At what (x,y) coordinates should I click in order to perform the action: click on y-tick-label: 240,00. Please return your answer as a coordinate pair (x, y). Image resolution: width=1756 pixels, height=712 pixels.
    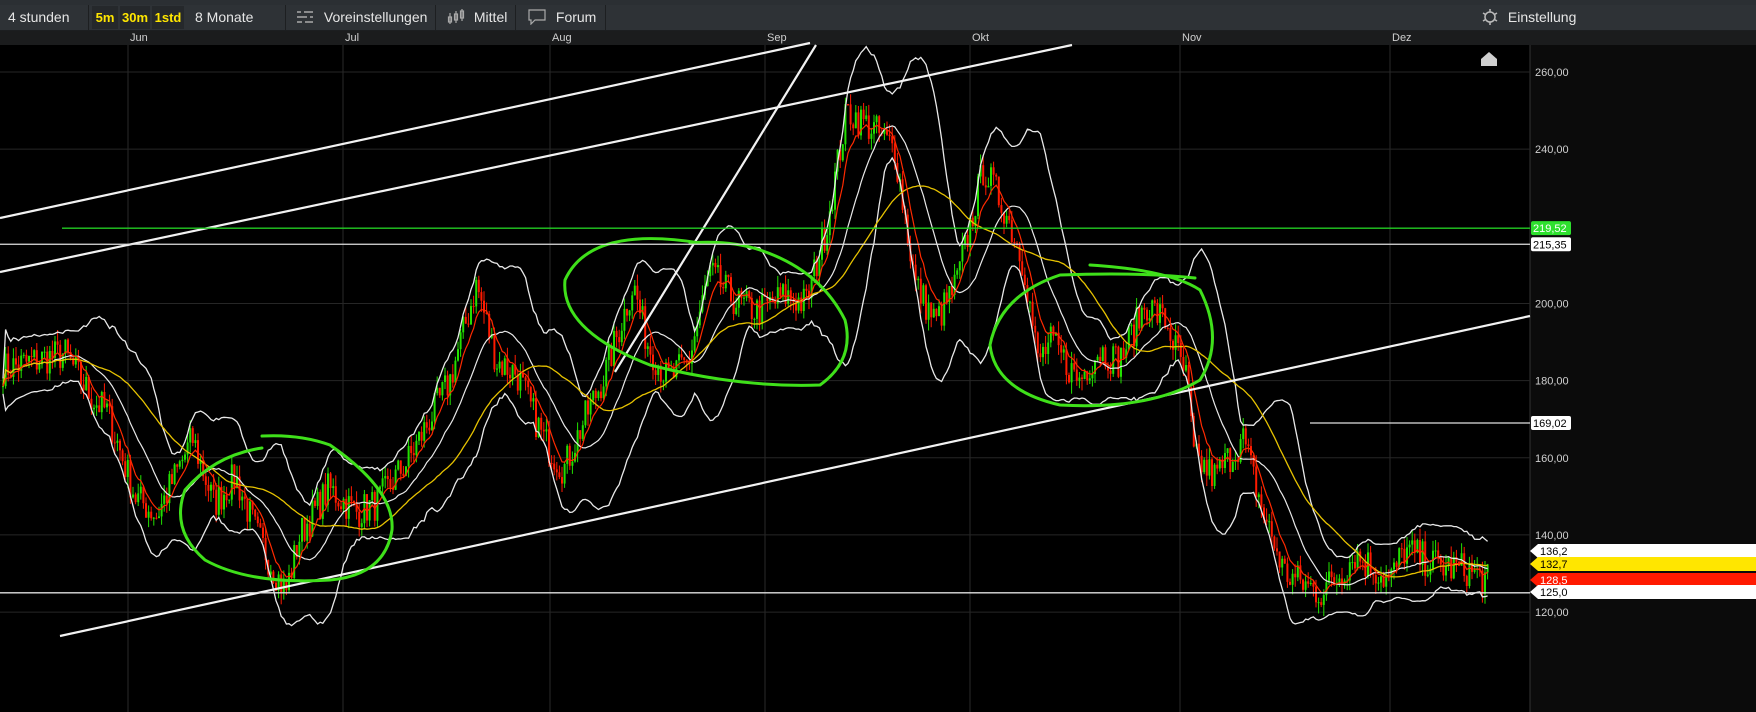
    Looking at the image, I should click on (1552, 150).